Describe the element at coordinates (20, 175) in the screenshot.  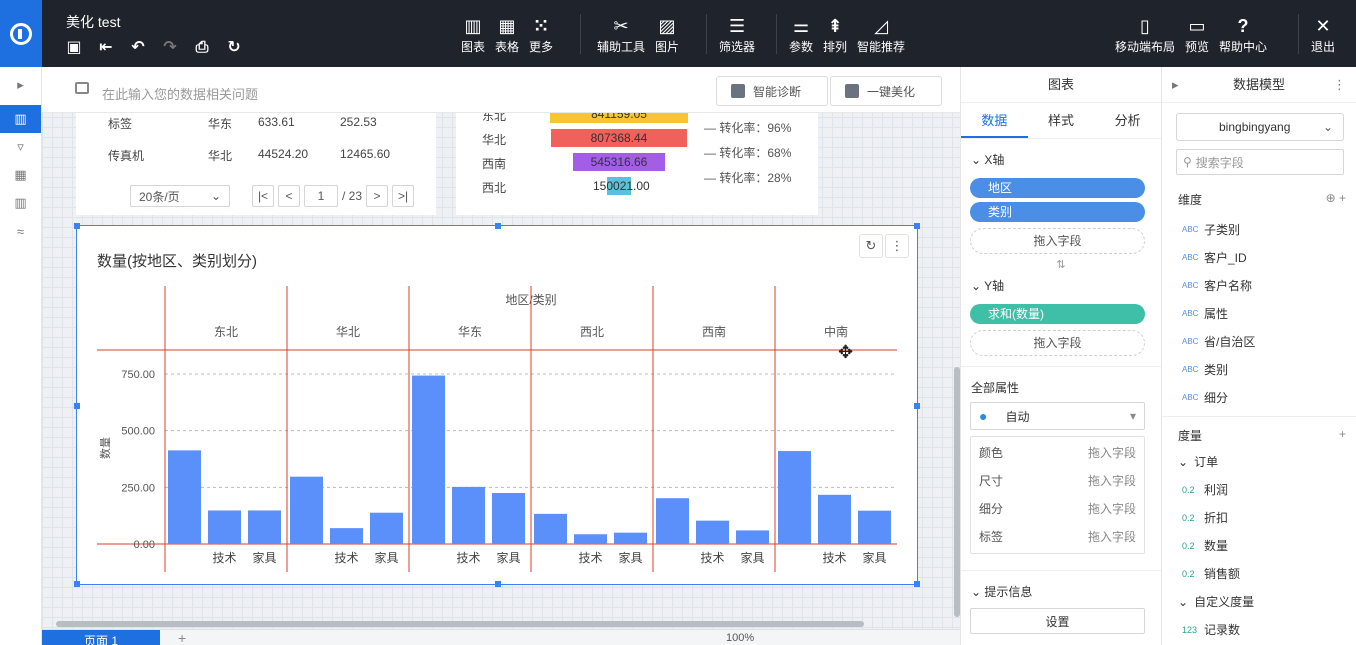
I see `rail-table-icon: ▦` at that location.